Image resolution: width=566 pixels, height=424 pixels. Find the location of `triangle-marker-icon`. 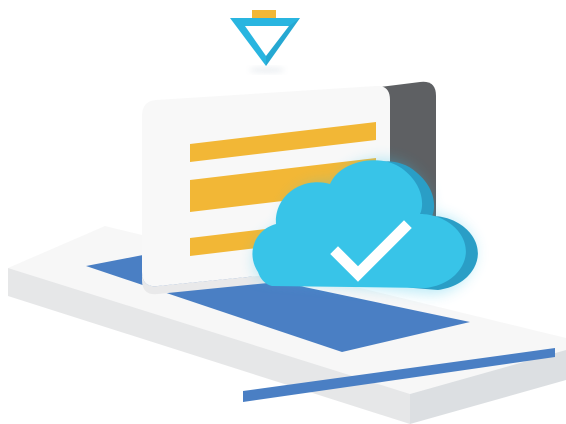

triangle-marker-icon is located at coordinates (265, 41).